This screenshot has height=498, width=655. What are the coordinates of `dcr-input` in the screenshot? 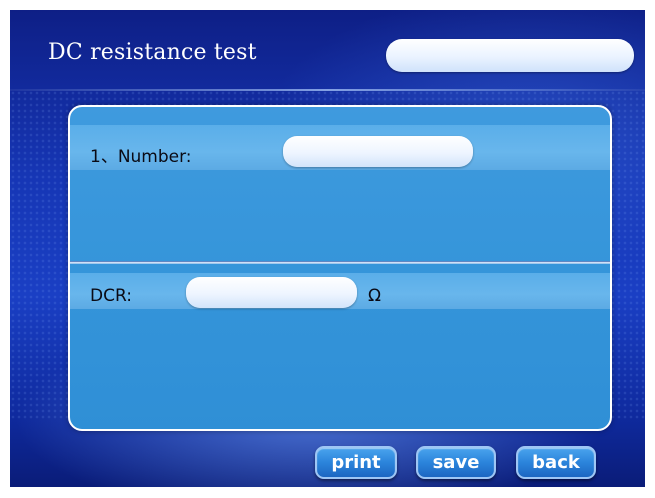 It's located at (271, 292).